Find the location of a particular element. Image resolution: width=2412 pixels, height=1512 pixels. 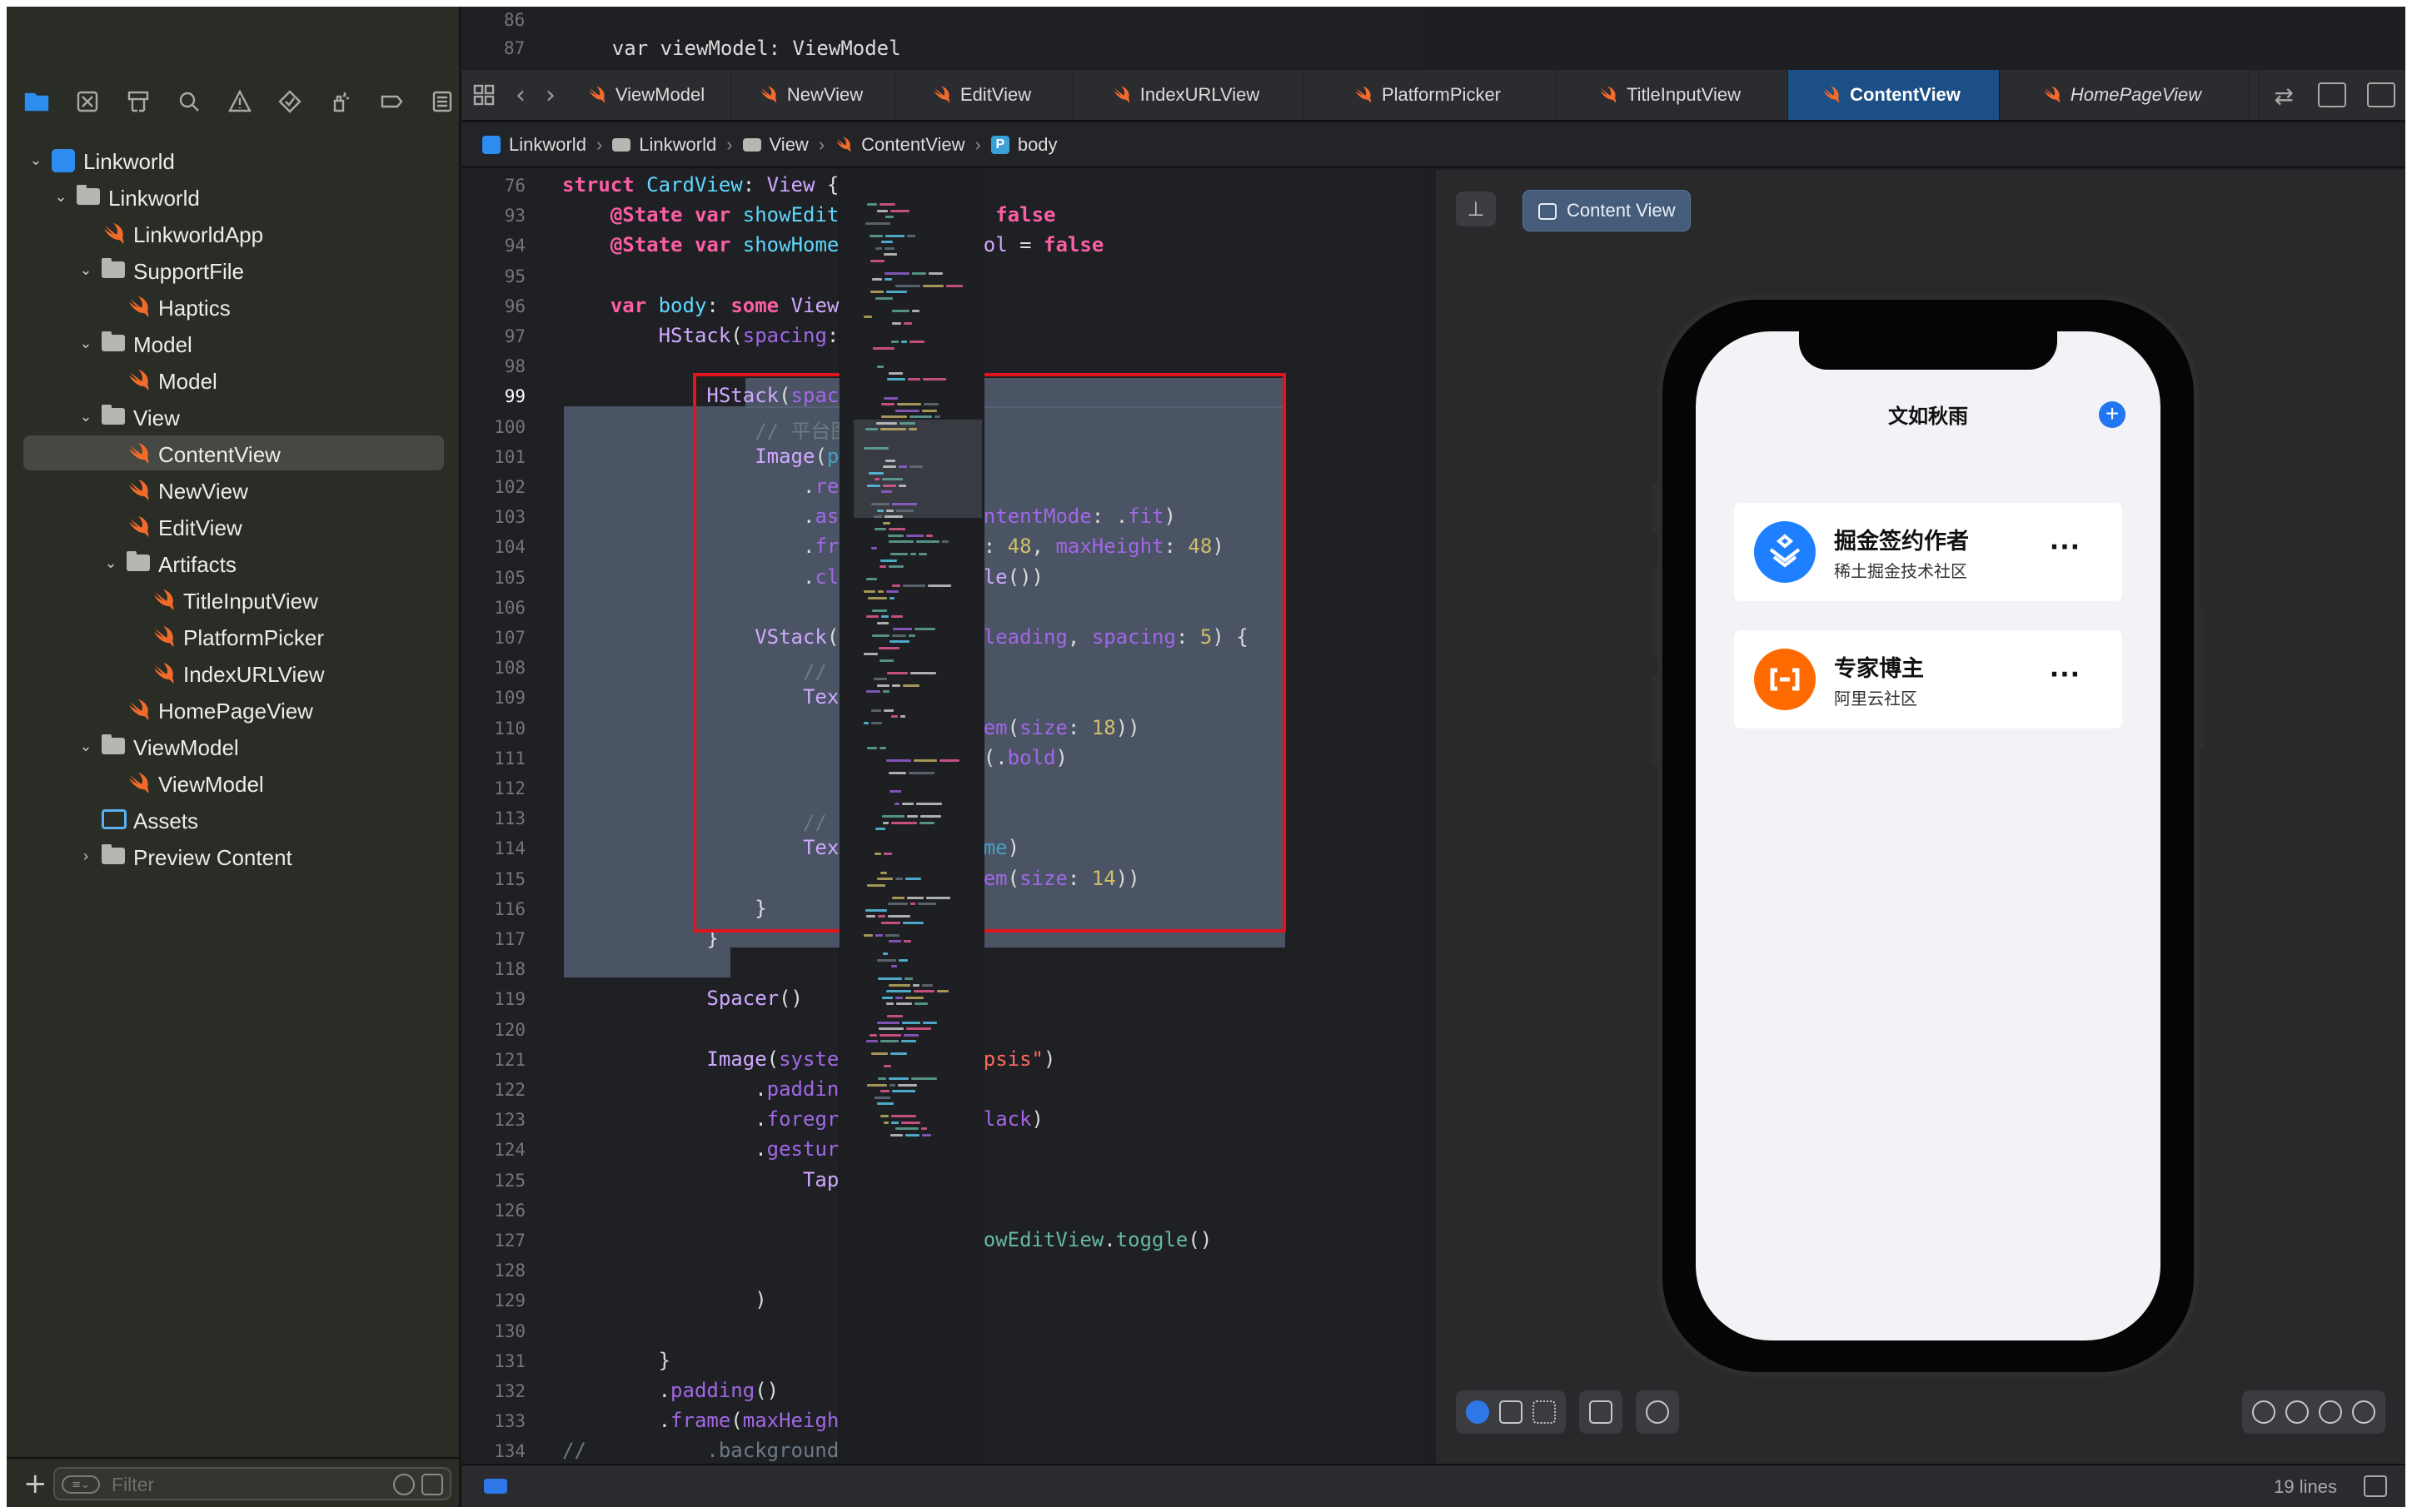

search-icon is located at coordinates (189, 102).